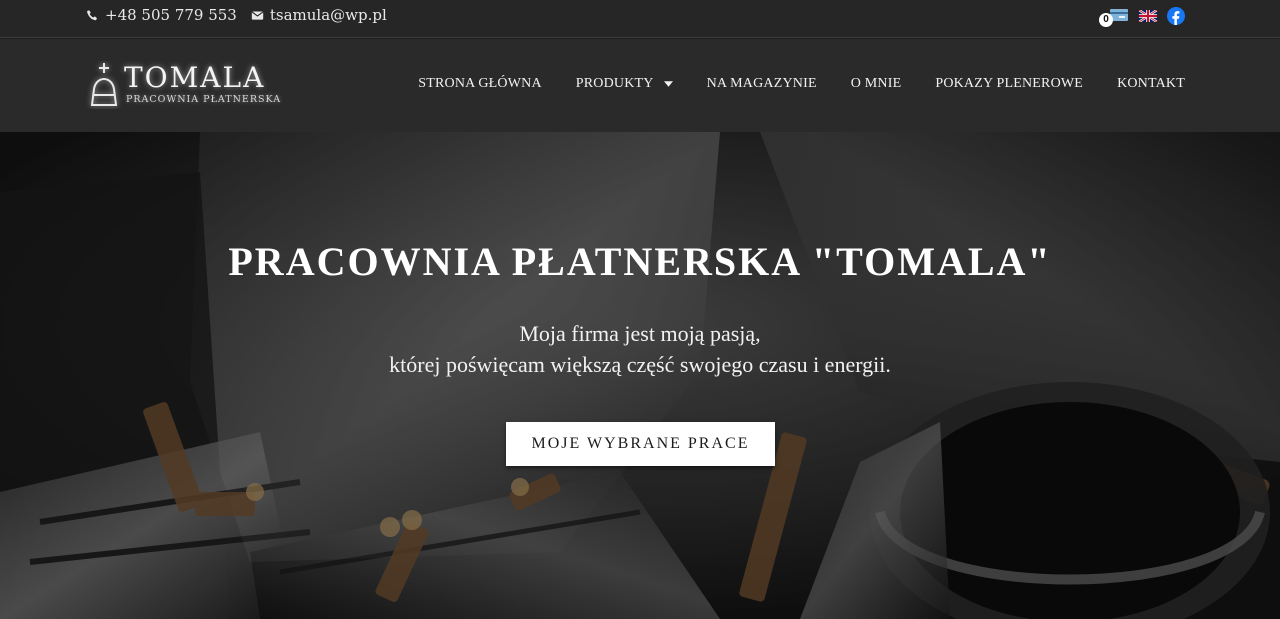 The height and width of the screenshot is (619, 1280). I want to click on email-link: tsamula@wp.pl, so click(319, 15).